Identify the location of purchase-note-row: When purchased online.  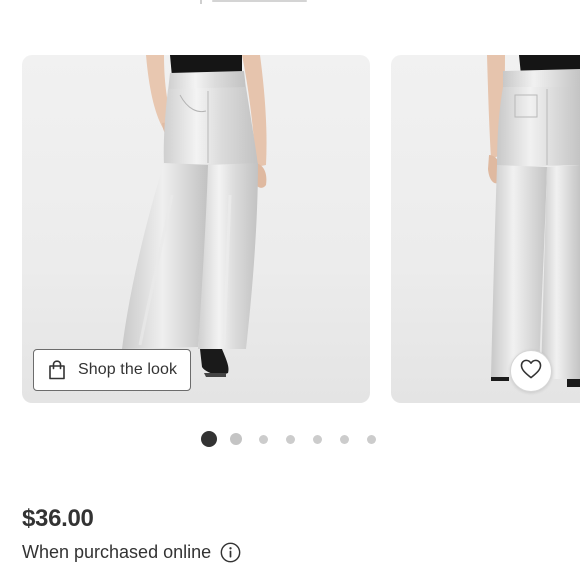
(131, 552).